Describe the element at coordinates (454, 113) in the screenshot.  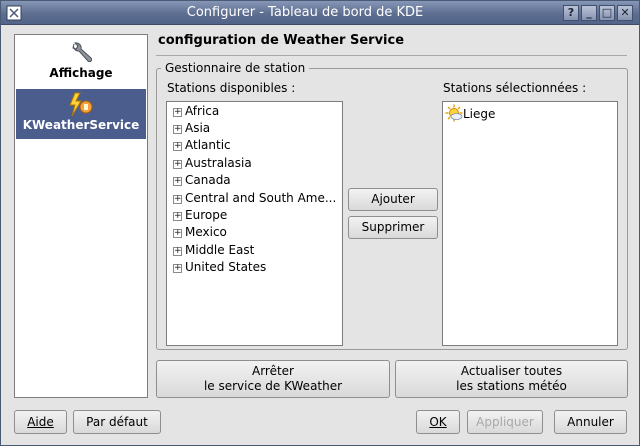
I see `weather-sun-icon` at that location.